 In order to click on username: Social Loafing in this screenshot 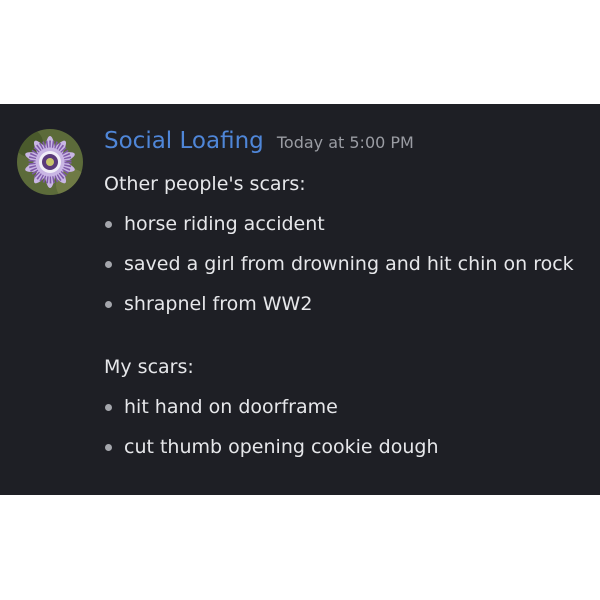, I will do `click(184, 141)`.